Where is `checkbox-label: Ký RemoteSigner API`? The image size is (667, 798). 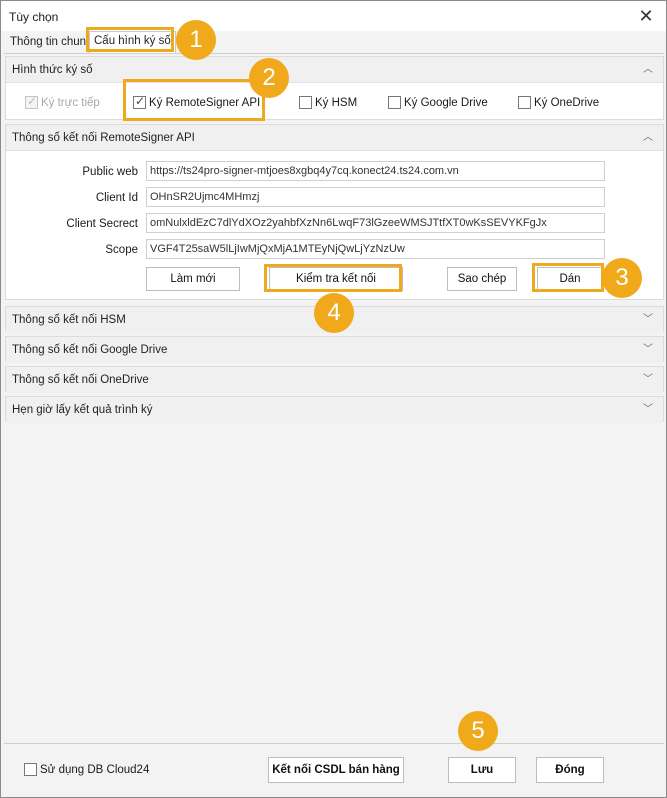 checkbox-label: Ký RemoteSigner API is located at coordinates (205, 102).